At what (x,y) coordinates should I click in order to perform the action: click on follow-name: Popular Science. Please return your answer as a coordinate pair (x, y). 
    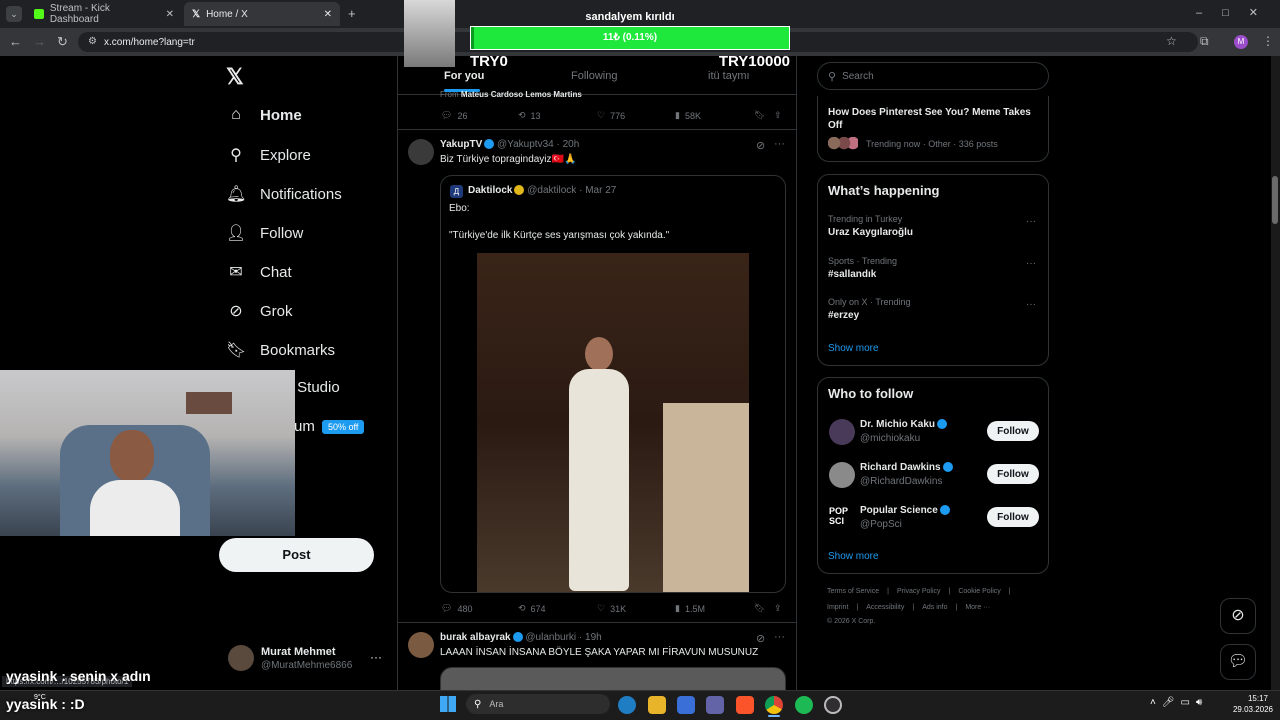
    Looking at the image, I should click on (905, 510).